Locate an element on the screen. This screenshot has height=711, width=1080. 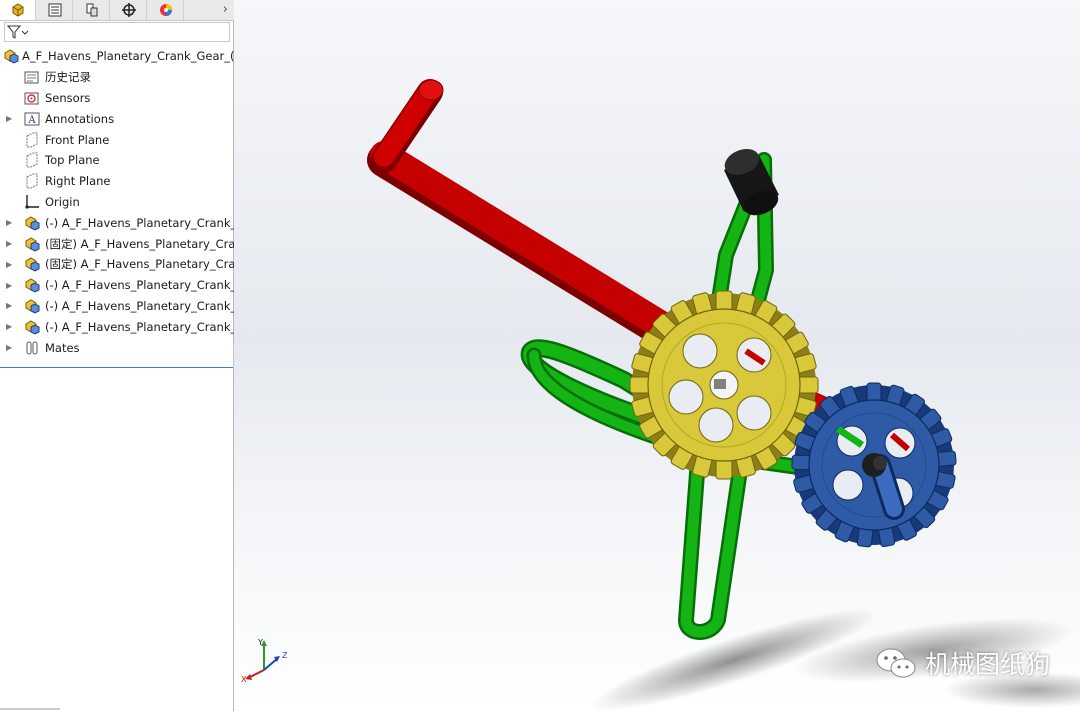
manager-tab-bar: › is located at coordinates (117, 10).